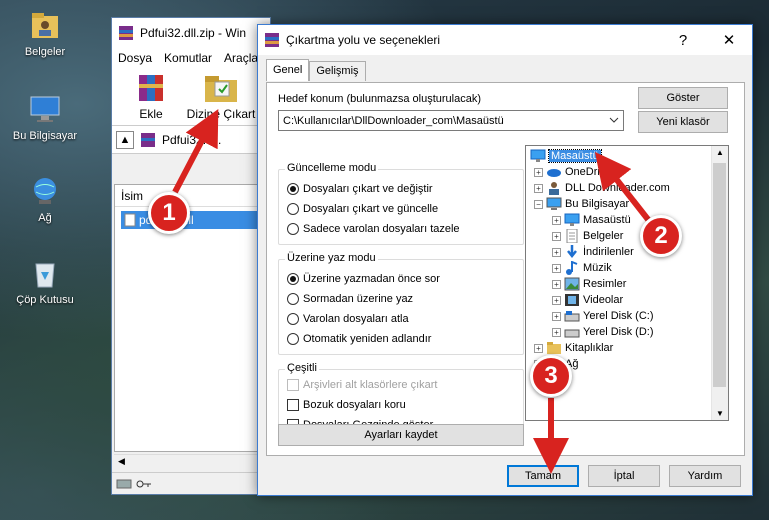  What do you see at coordinates (362, 209) in the screenshot?
I see `update-option-update: Dosyaları çıkart ve güncelle` at bounding box center [362, 209].